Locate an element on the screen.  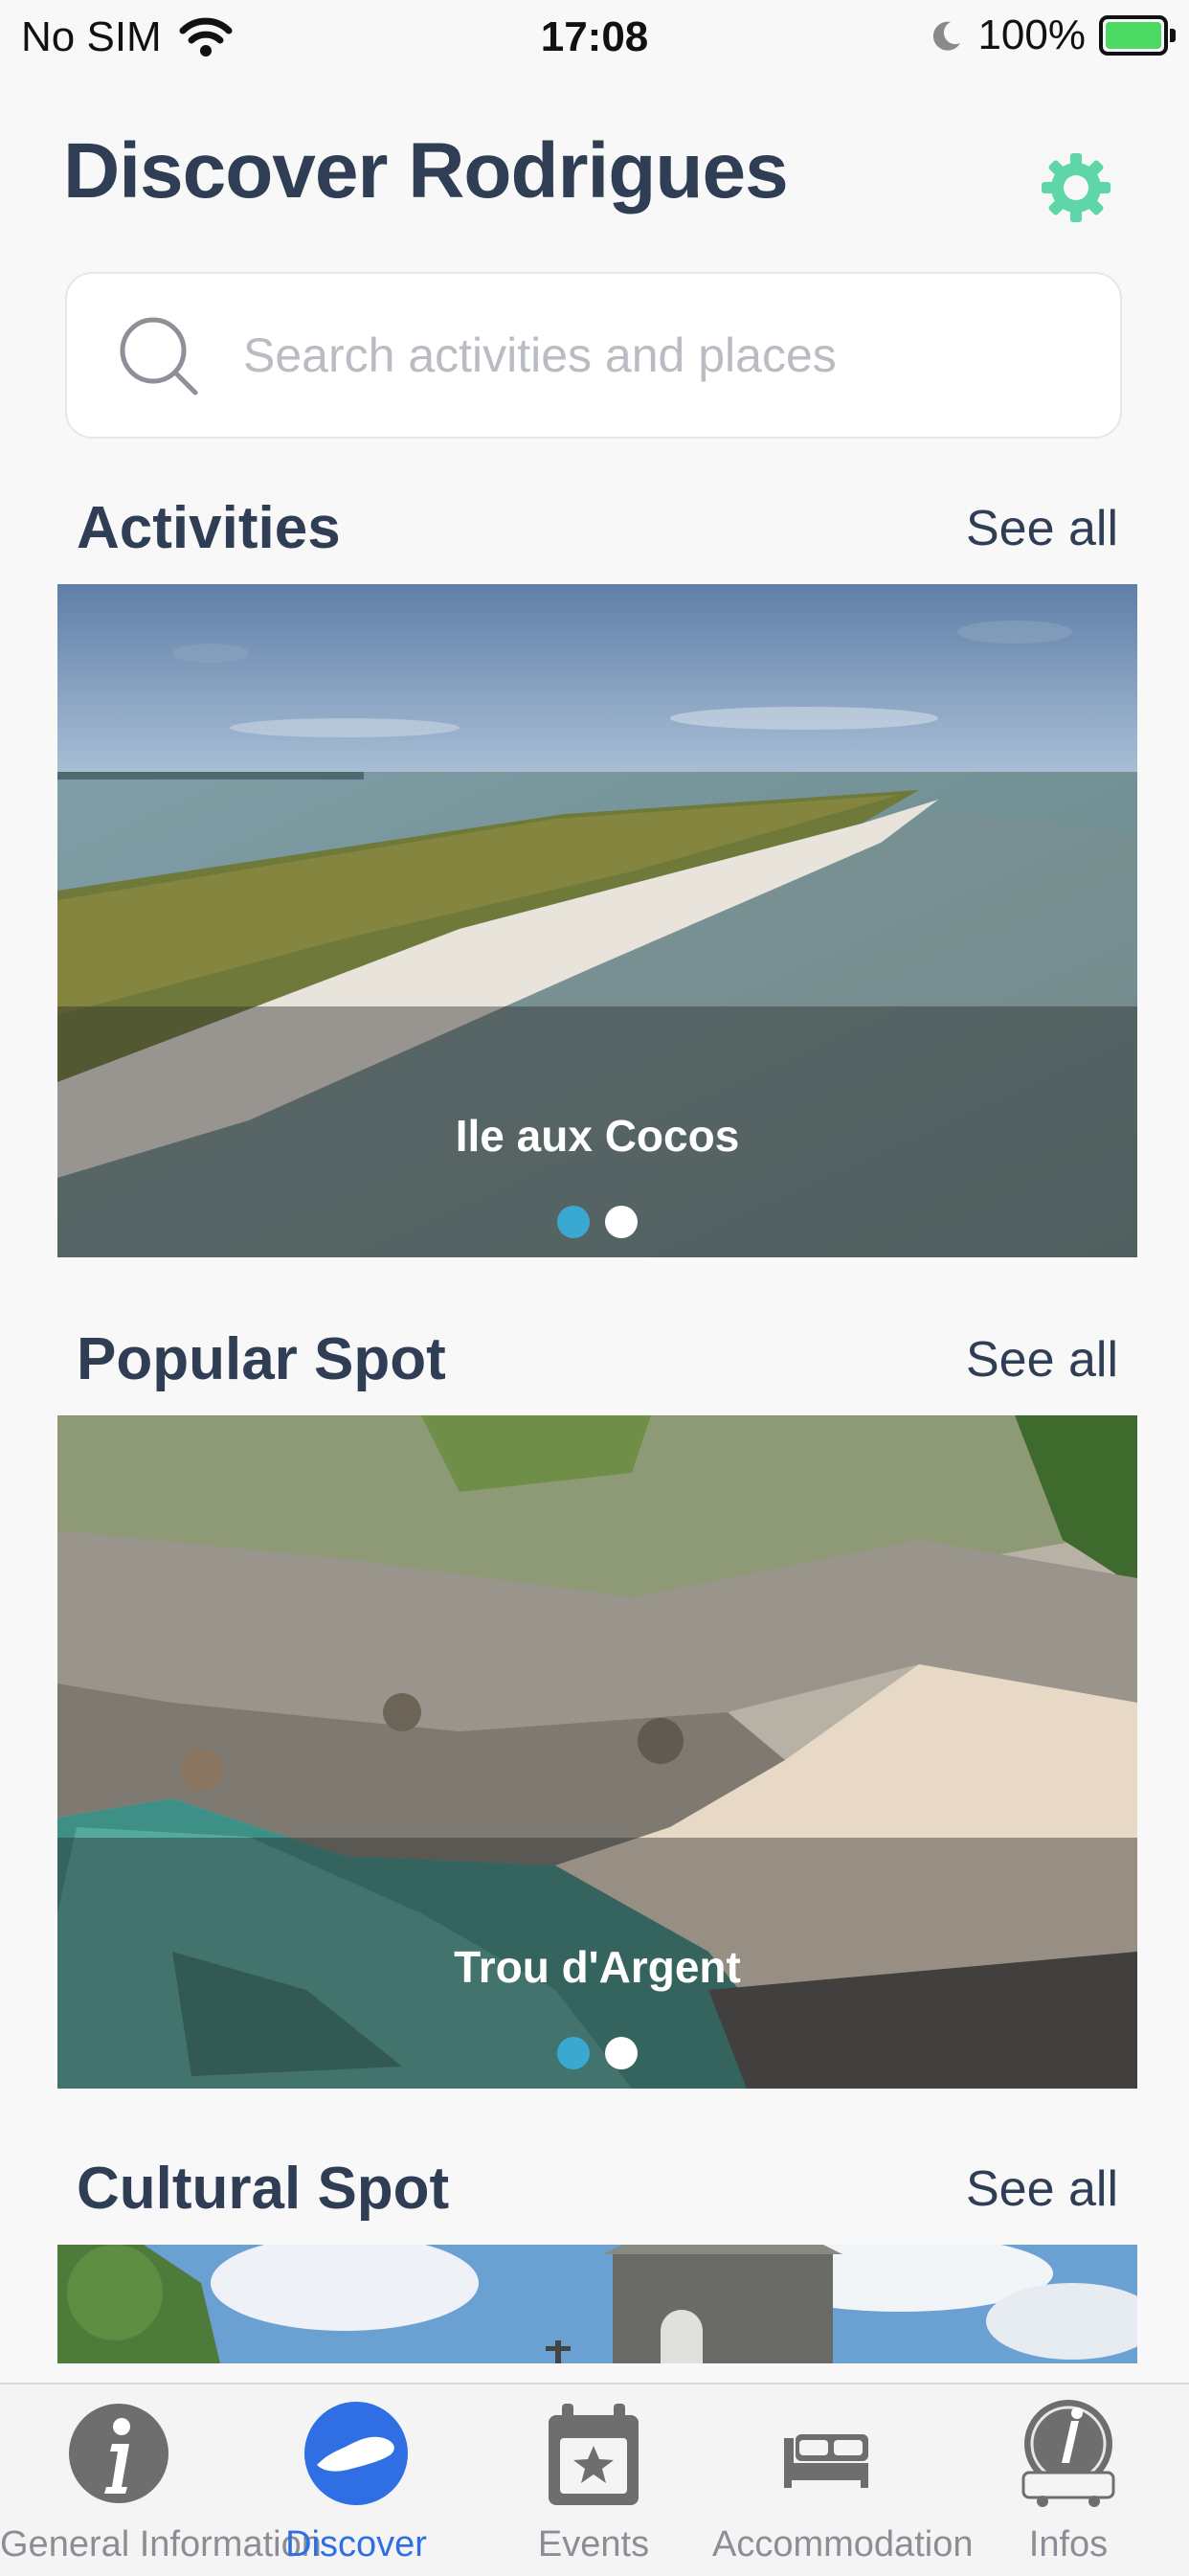
card-caption: Trou d'Argent is located at coordinates (597, 1967).